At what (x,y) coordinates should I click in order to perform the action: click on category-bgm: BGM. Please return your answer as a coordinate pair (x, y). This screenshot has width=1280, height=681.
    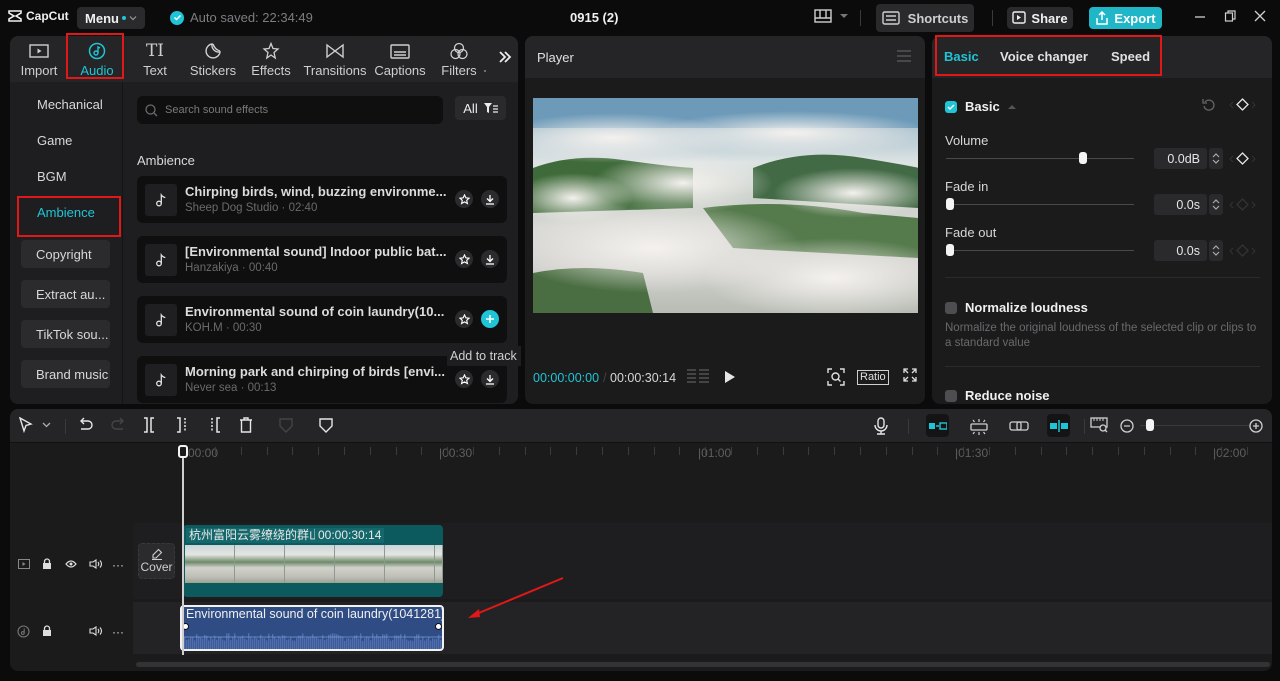
    Looking at the image, I should click on (65, 176).